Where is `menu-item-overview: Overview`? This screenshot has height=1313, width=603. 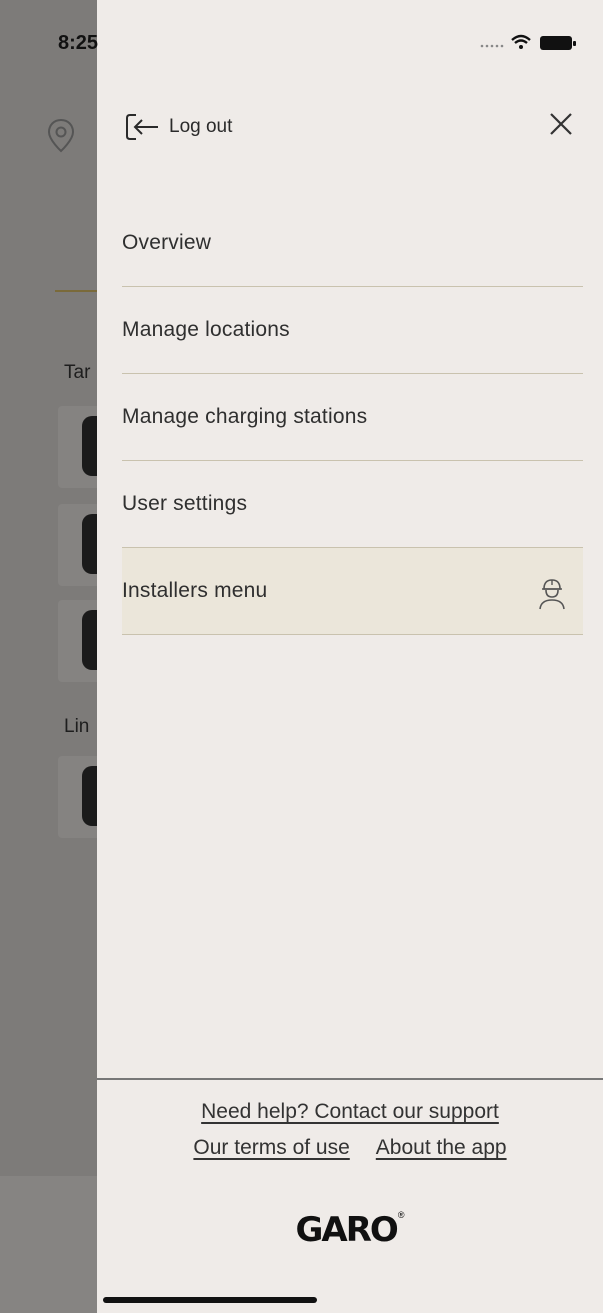
menu-item-overview: Overview is located at coordinates (352, 243).